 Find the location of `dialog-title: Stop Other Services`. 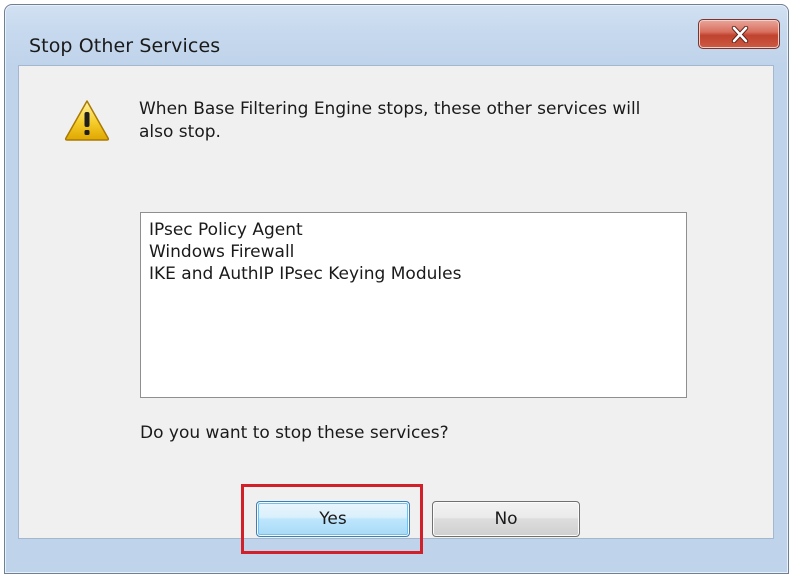

dialog-title: Stop Other Services is located at coordinates (125, 46).